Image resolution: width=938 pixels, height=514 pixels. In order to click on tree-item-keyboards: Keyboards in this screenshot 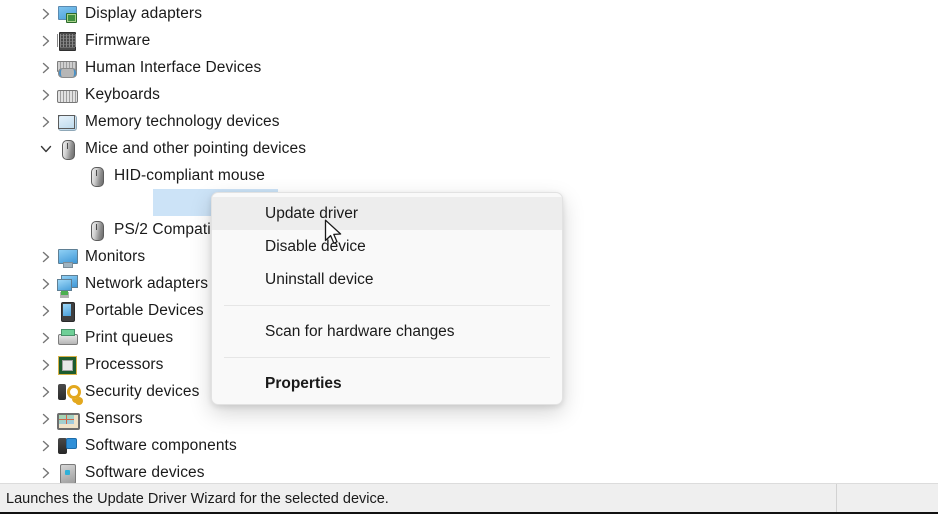, I will do `click(469, 94)`.